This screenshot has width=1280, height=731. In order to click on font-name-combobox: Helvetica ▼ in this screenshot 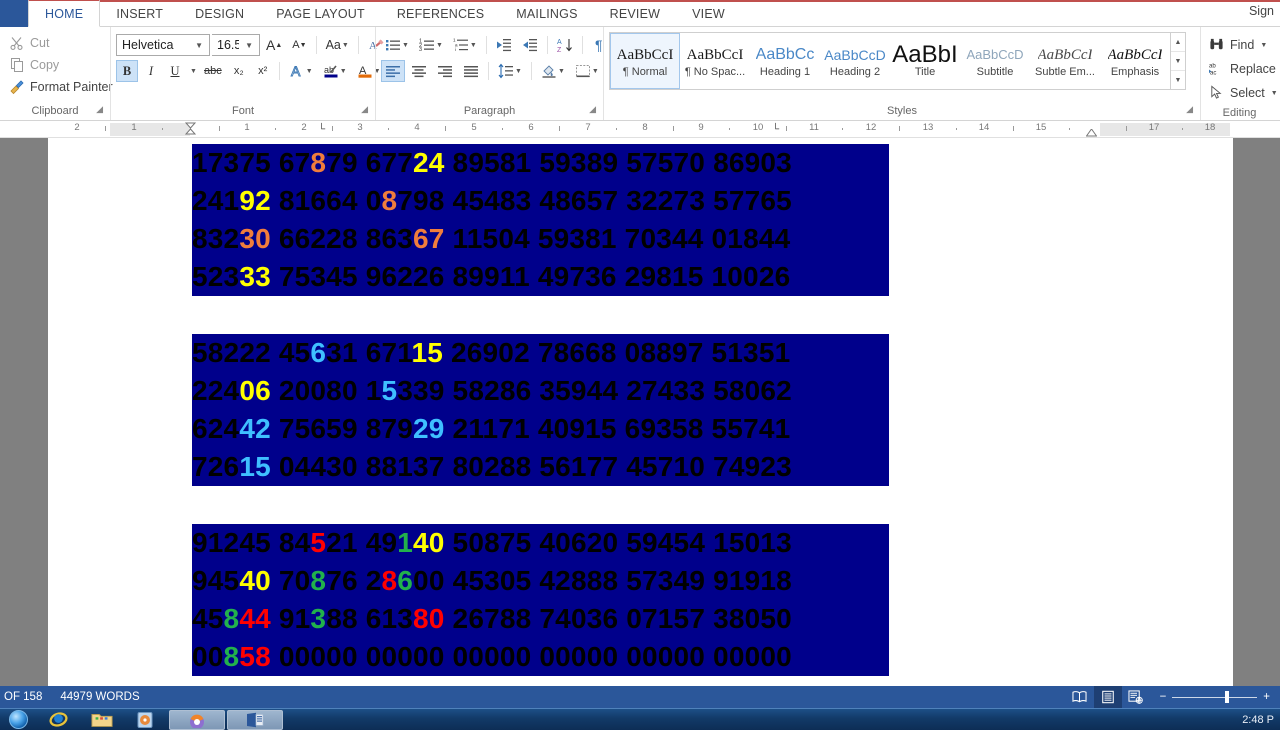, I will do `click(163, 45)`.